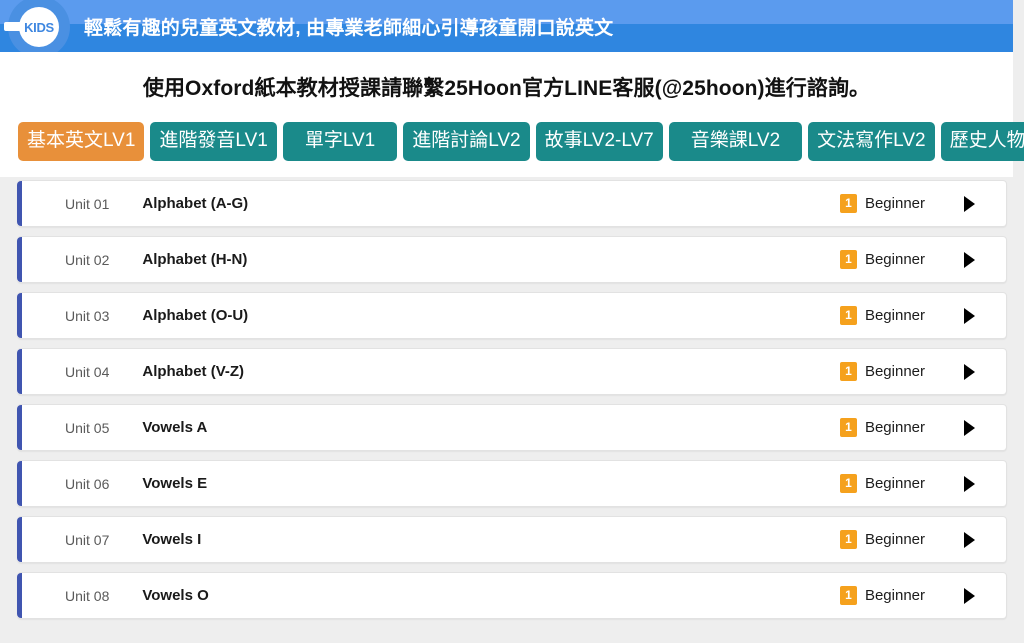 This screenshot has height=643, width=1024. Describe the element at coordinates (349, 28) in the screenshot. I see `banner-tagline: 輕鬆有趣的兒童英文教材, 由專業老師細心引導孩童開口說英文` at that location.